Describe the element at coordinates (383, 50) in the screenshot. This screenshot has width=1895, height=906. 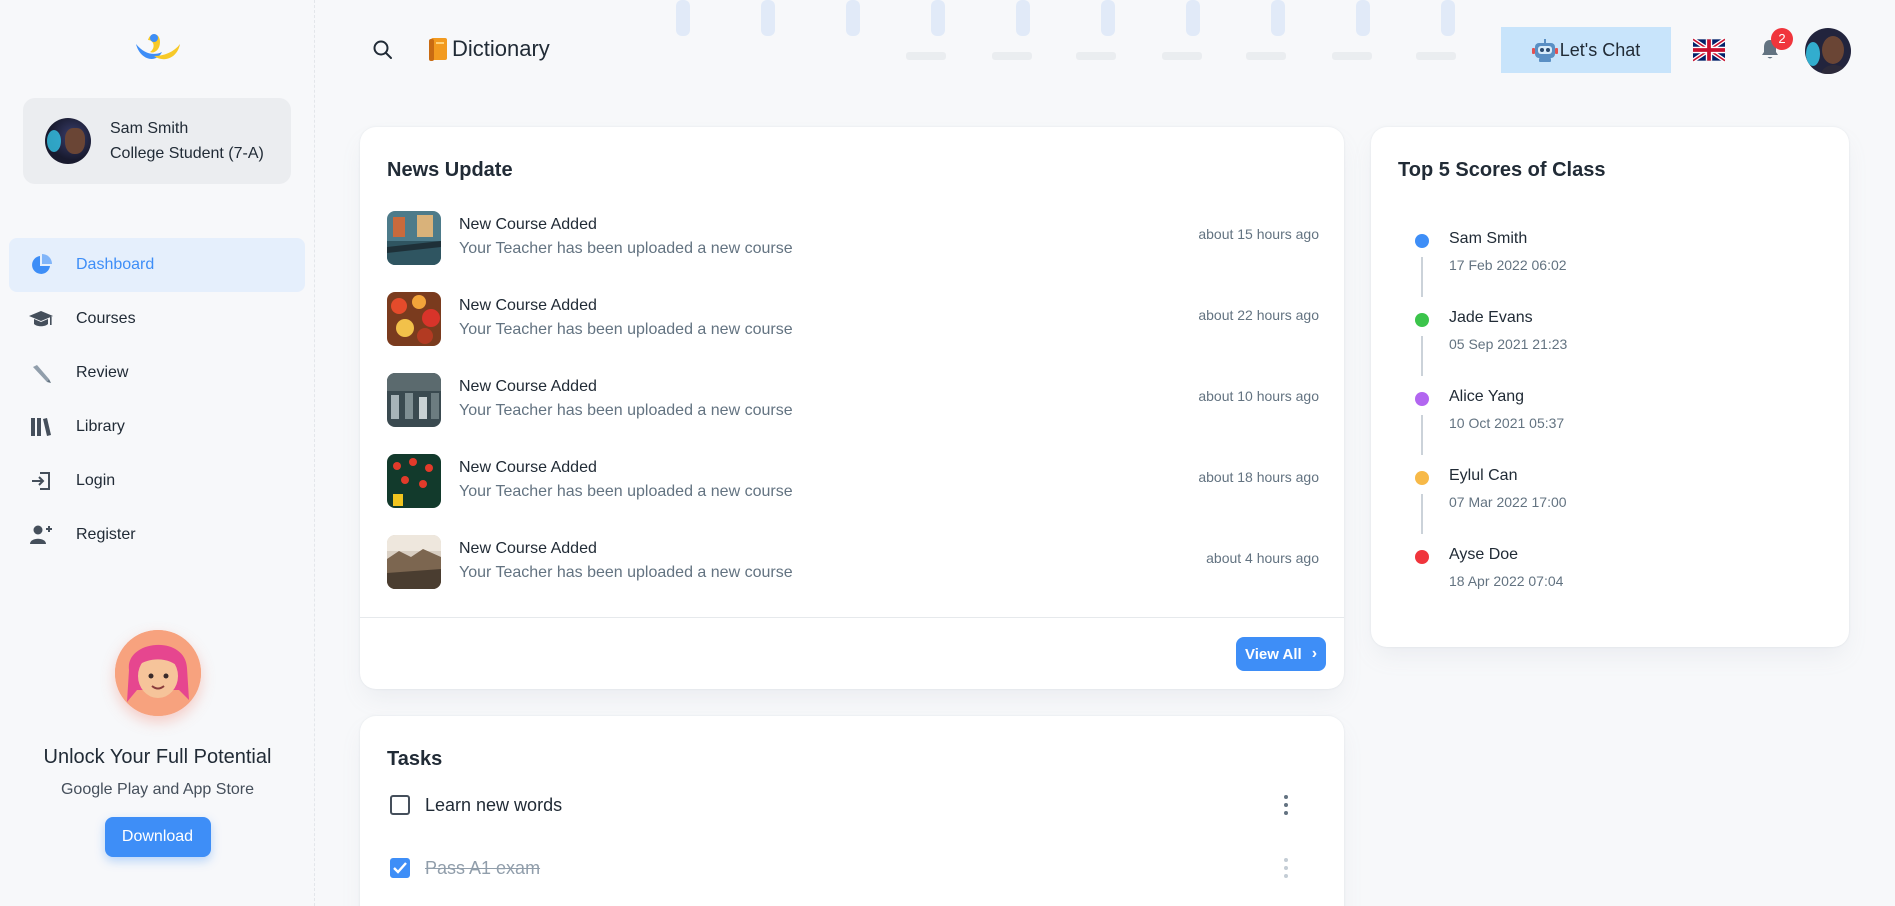
I see `search-icon` at that location.